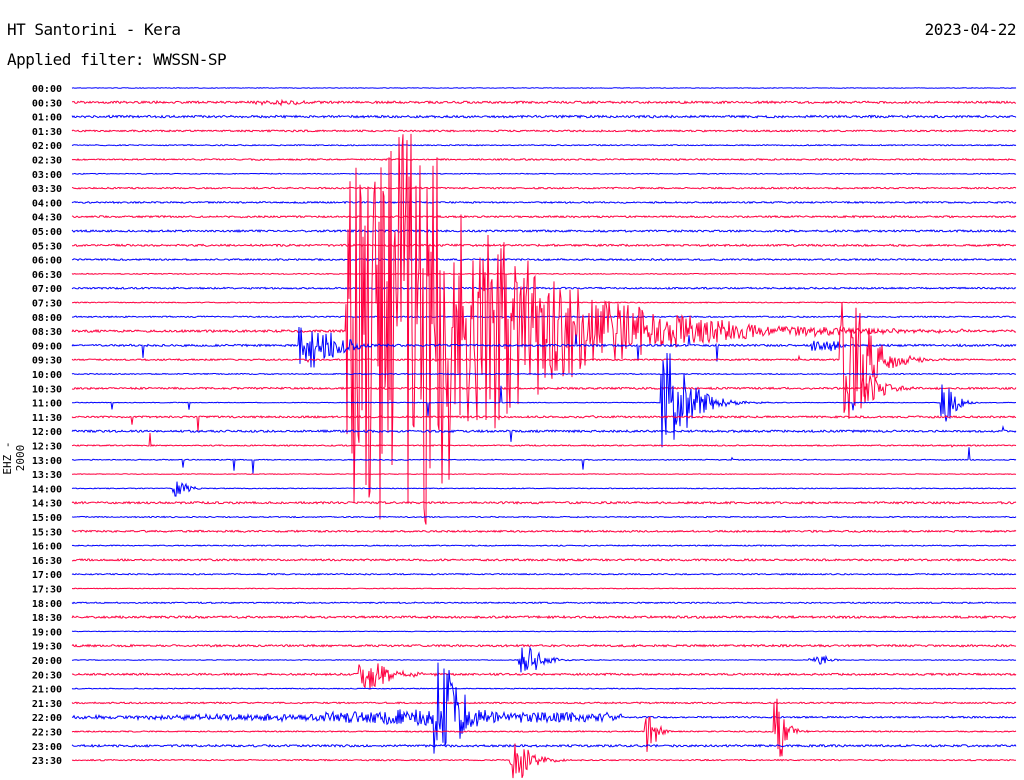 Image resolution: width=1024 pixels, height=780 pixels. I want to click on row-time-label: 23:30, so click(47, 761).